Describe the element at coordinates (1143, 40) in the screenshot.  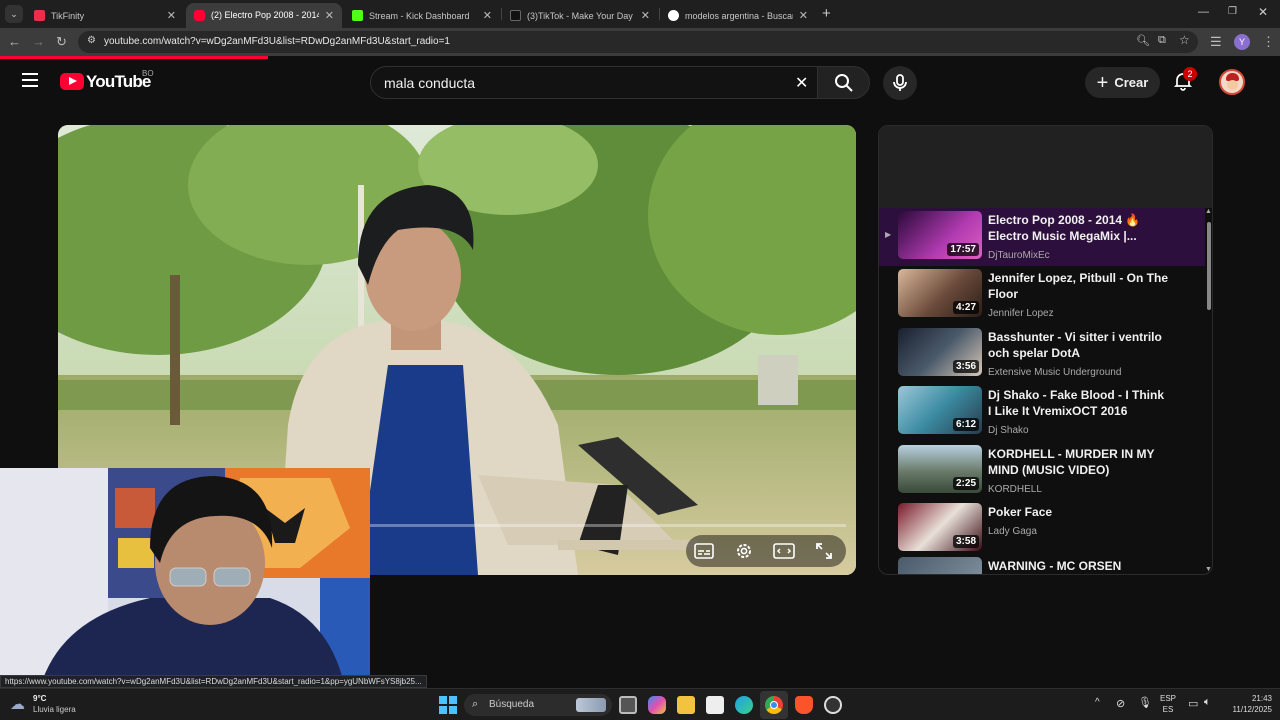
I see `zoom-icon: 🔍︎` at that location.